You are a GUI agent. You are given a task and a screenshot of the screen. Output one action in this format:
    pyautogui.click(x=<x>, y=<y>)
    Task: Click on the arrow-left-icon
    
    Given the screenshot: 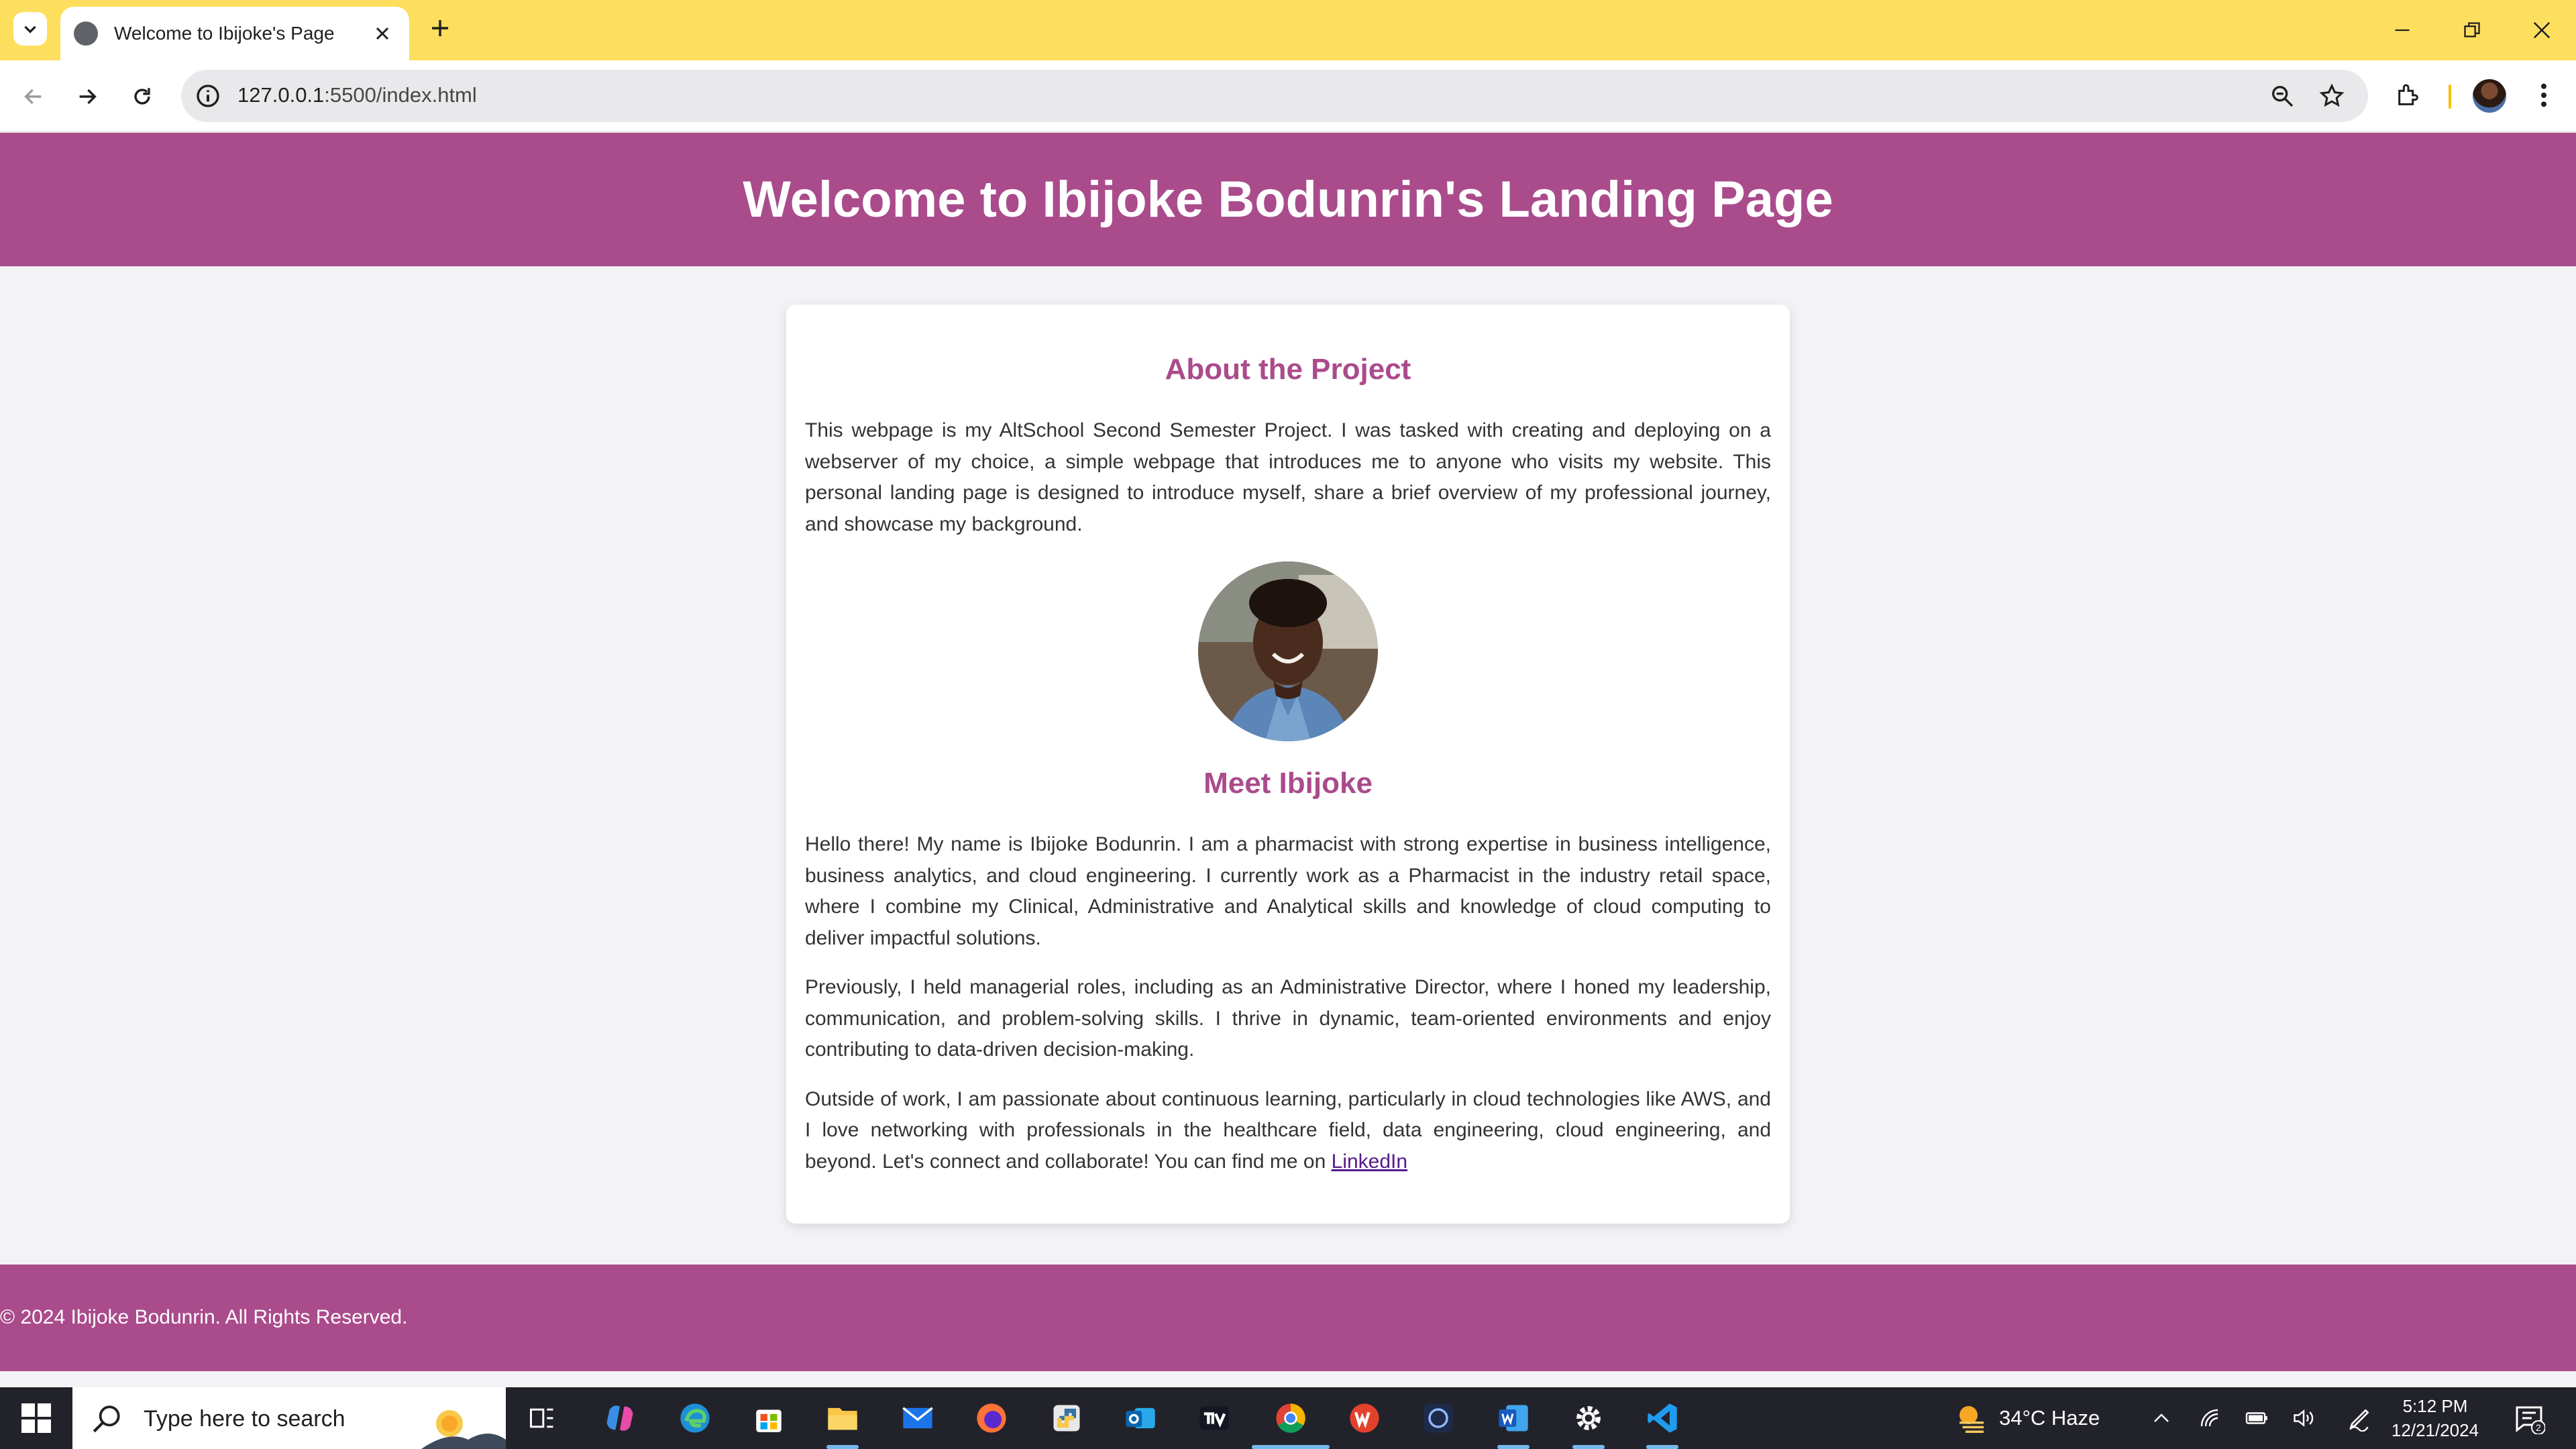 What is the action you would take?
    pyautogui.click(x=33, y=97)
    